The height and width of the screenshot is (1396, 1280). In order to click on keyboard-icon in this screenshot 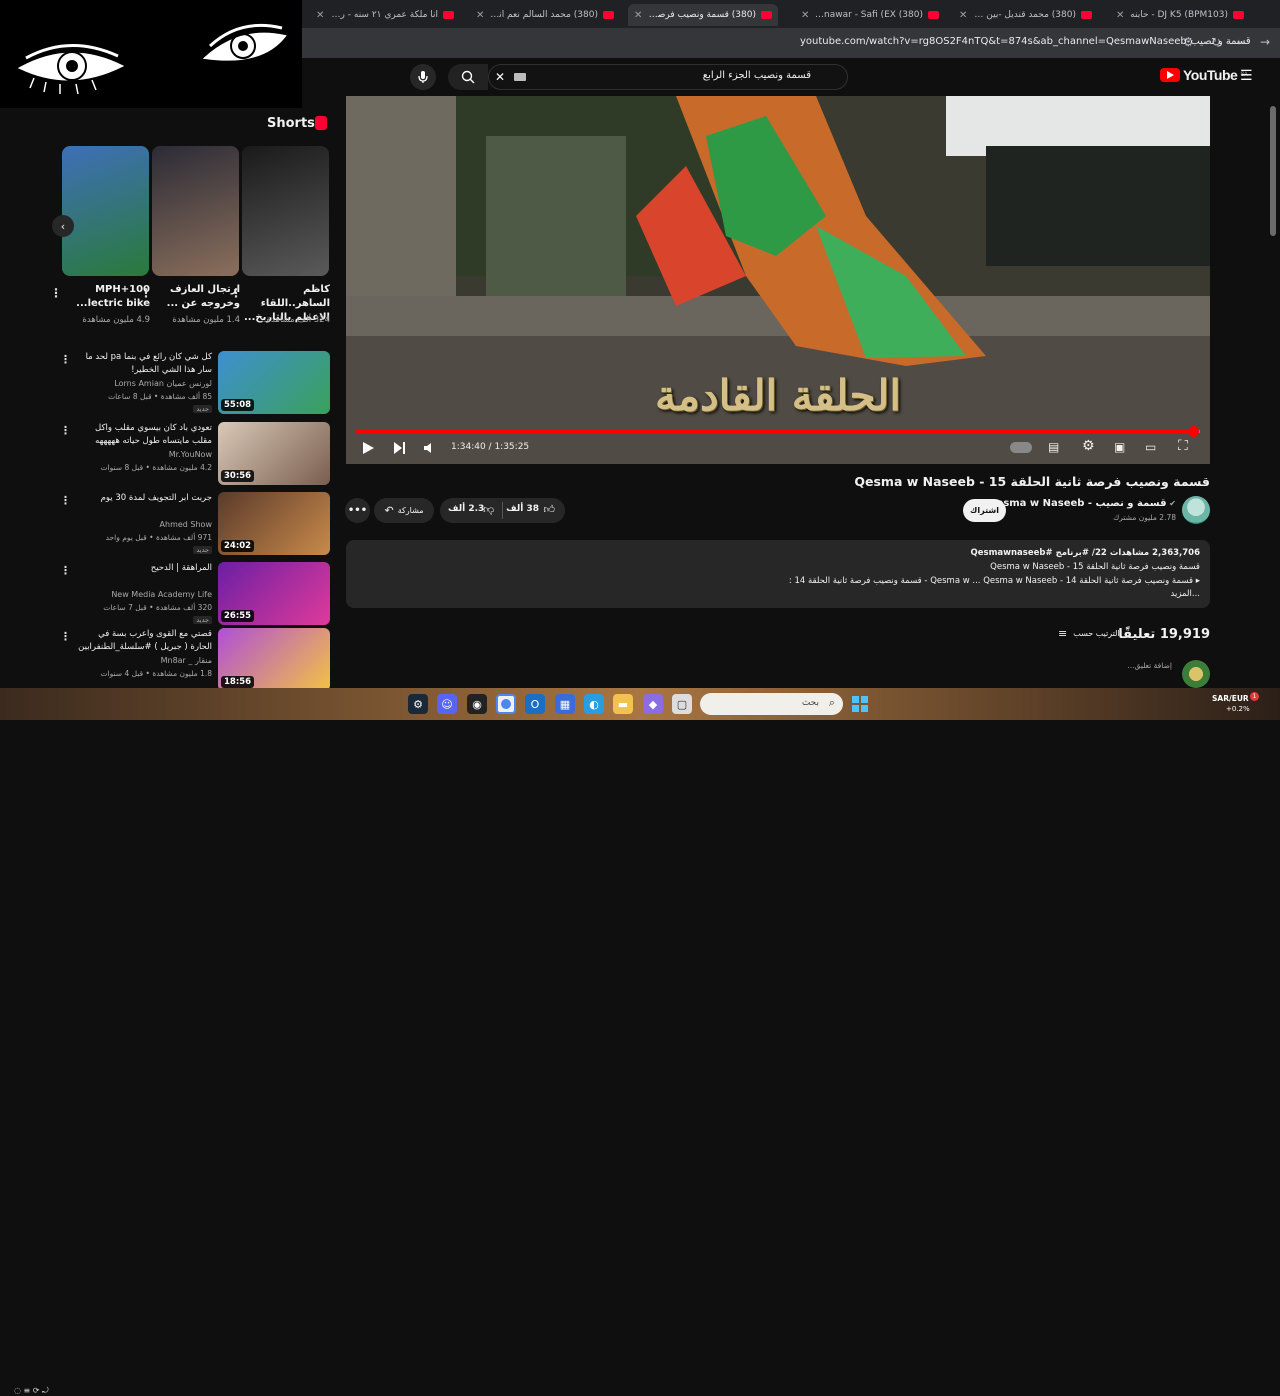, I will do `click(520, 77)`.